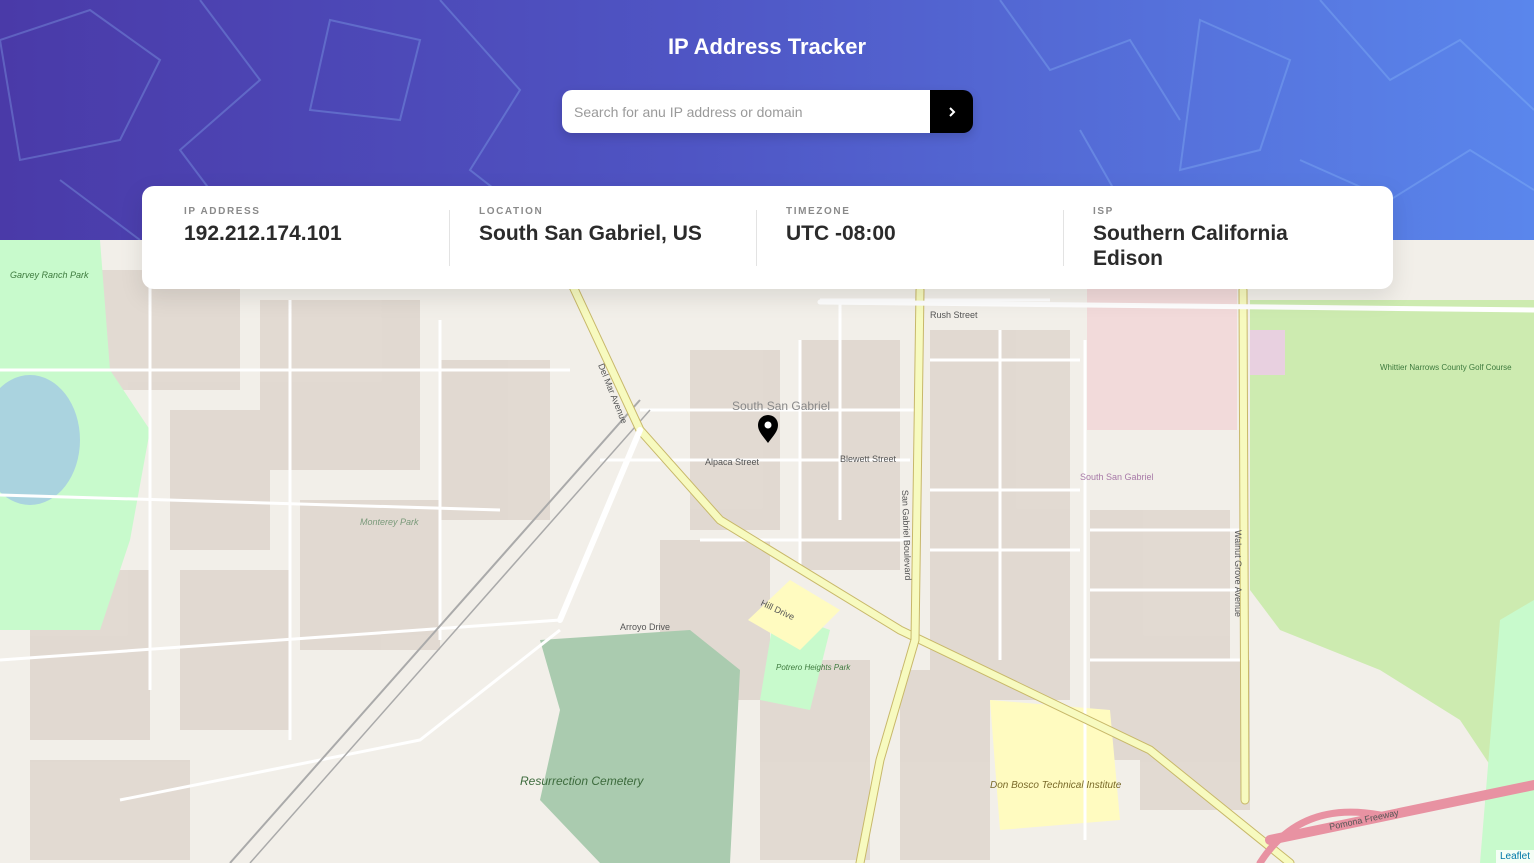 The height and width of the screenshot is (863, 1534). What do you see at coordinates (1056, 785) in the screenshot?
I see `map-label-school: Don Bosco Technical Institute` at bounding box center [1056, 785].